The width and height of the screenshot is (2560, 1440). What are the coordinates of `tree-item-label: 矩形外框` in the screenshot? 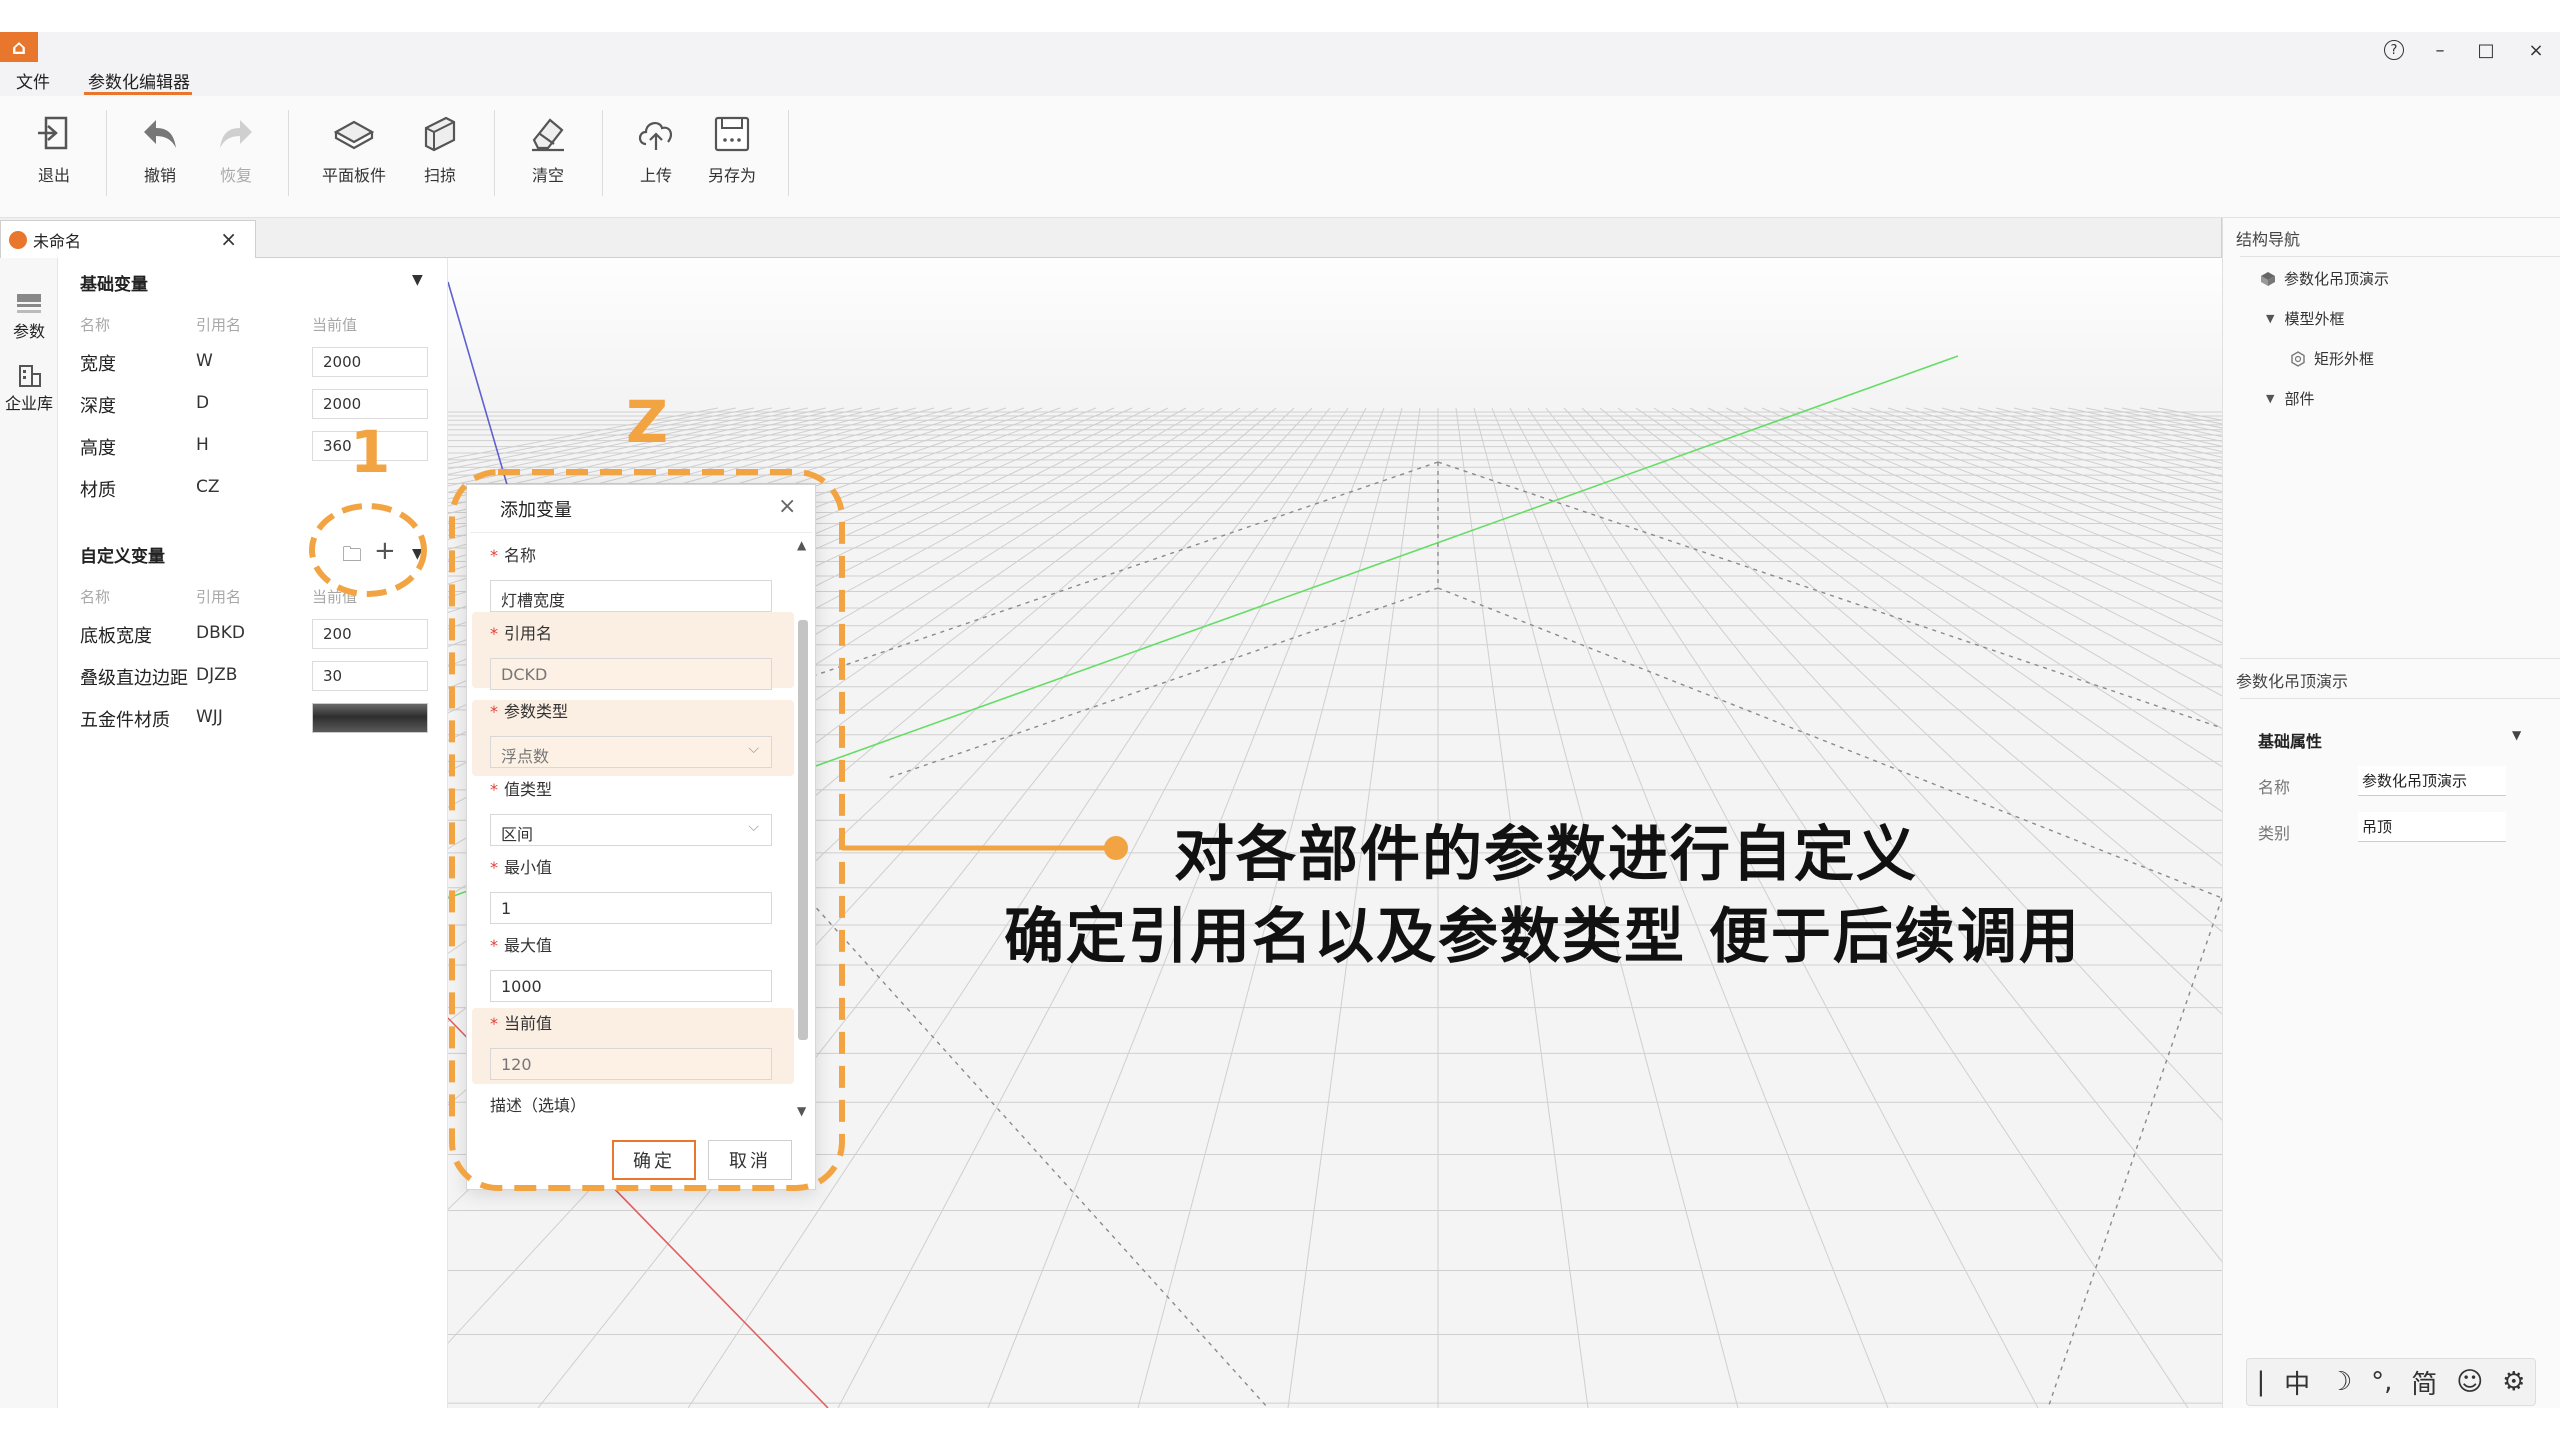 It's located at (2344, 359).